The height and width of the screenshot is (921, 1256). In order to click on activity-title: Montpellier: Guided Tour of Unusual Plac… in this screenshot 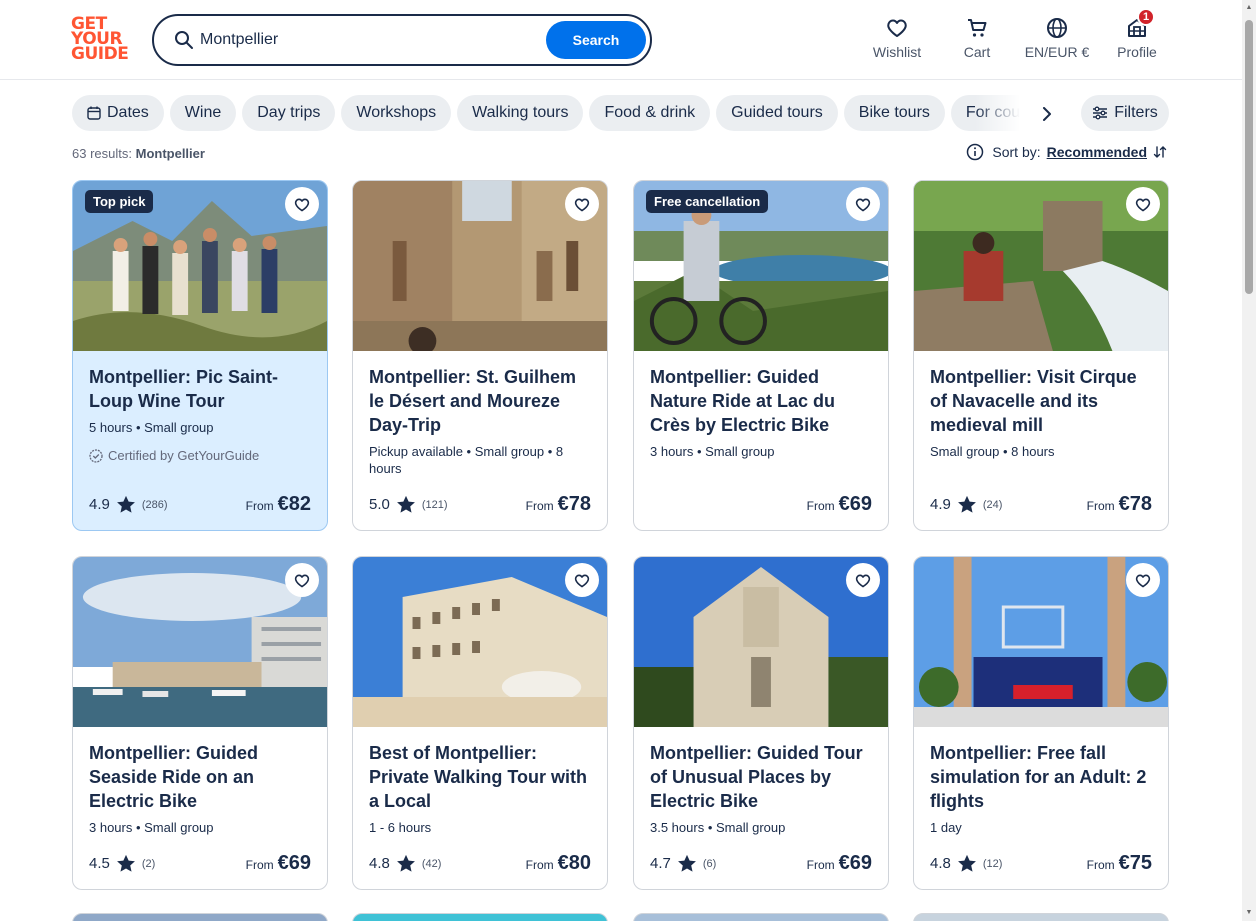, I will do `click(761, 777)`.